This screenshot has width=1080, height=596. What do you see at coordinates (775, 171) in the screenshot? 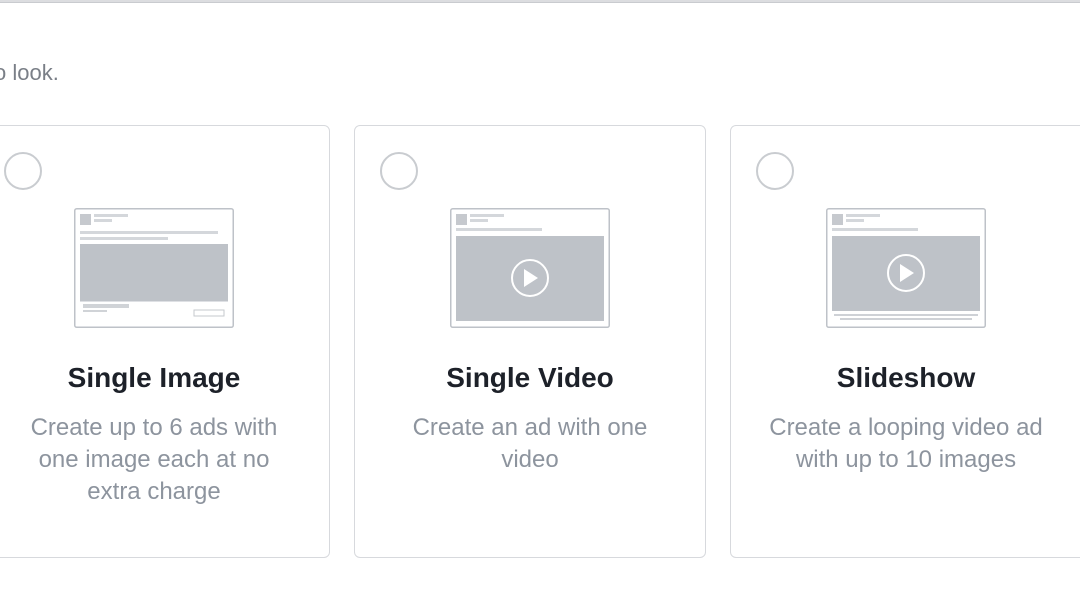
I see `radio-slideshow` at bounding box center [775, 171].